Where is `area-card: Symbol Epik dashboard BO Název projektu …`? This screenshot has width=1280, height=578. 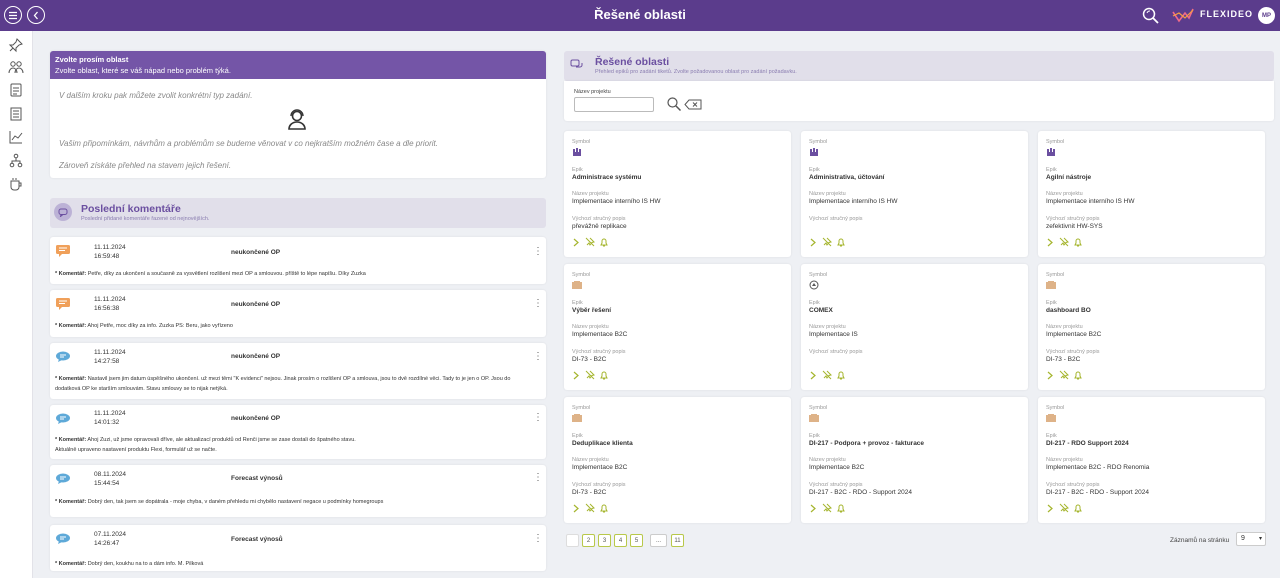 area-card: Symbol Epik dashboard BO Název projektu … is located at coordinates (1151, 327).